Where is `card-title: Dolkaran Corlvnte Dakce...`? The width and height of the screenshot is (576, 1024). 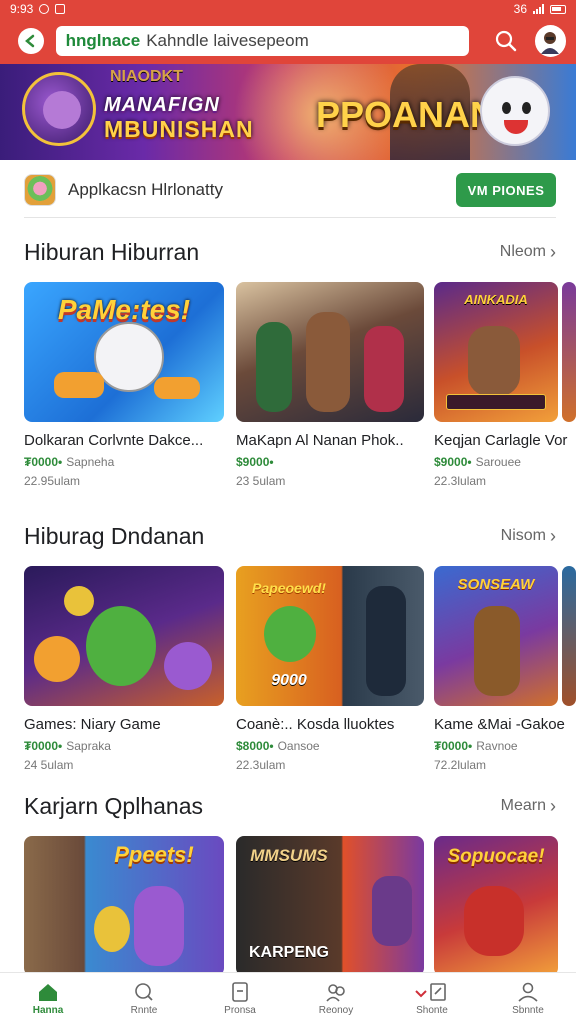 card-title: Dolkaran Corlvnte Dakce... is located at coordinates (114, 440).